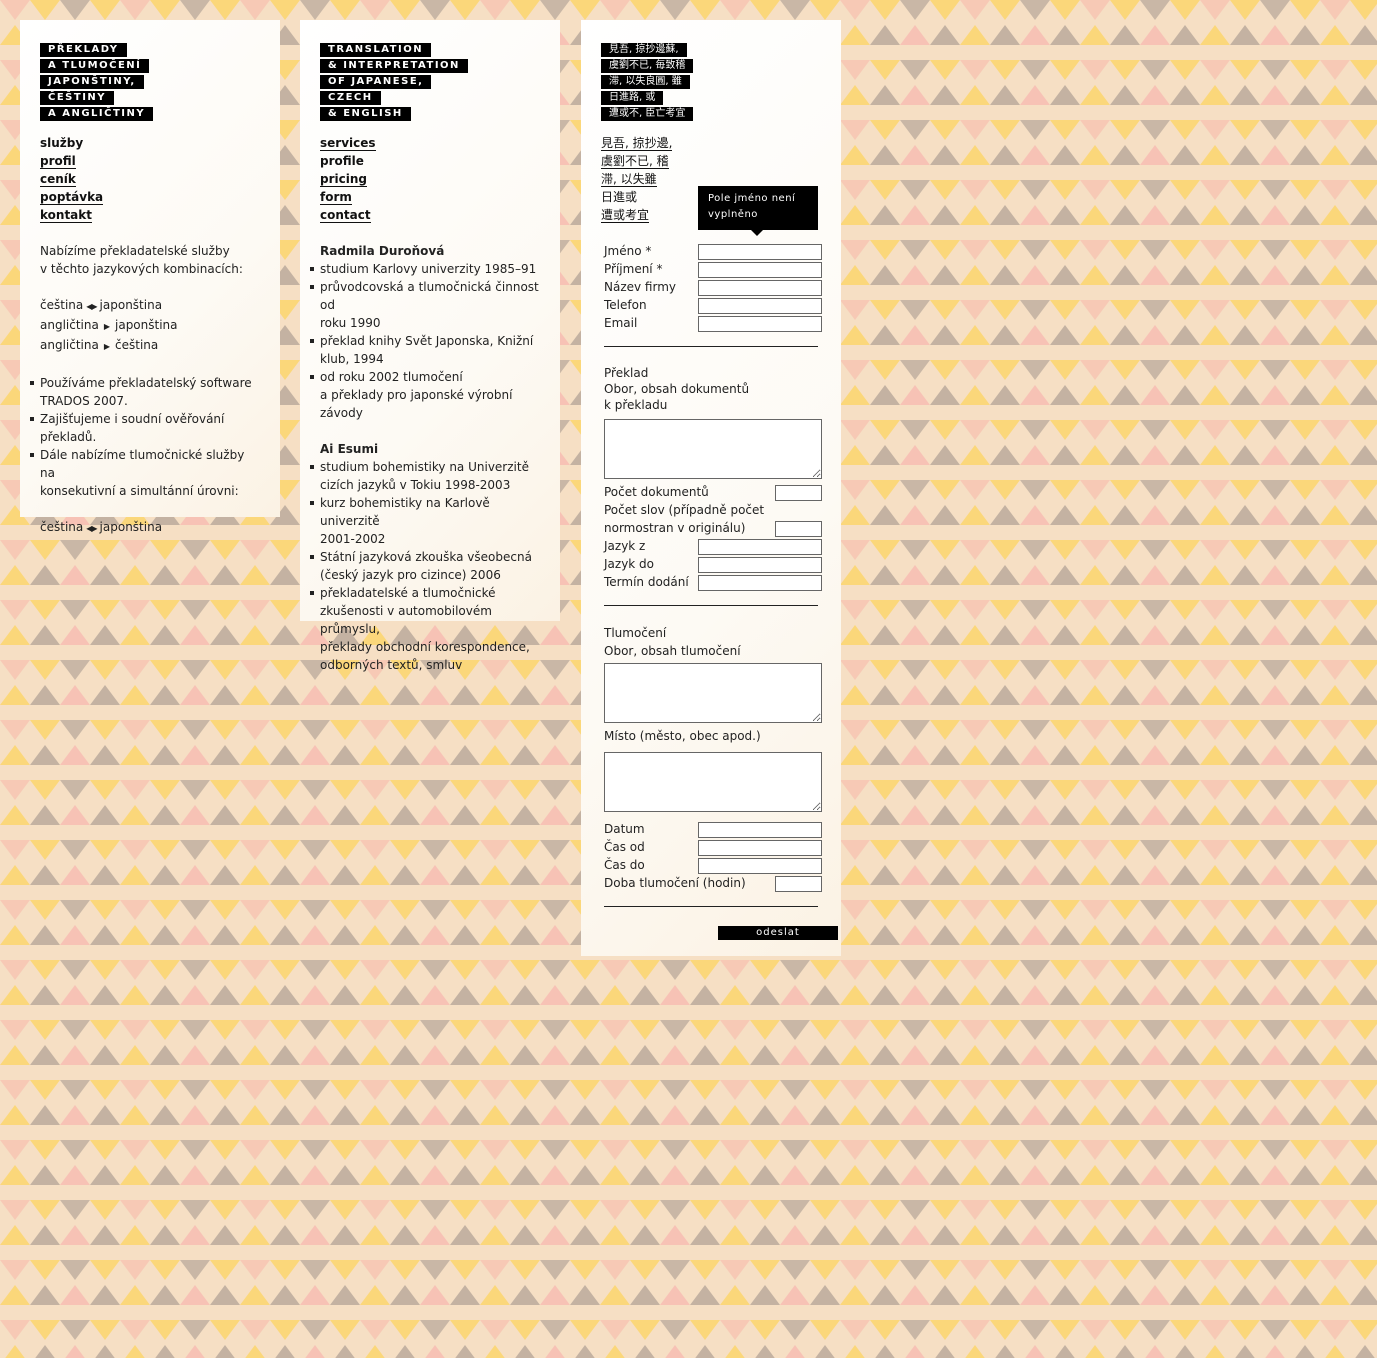 The height and width of the screenshot is (1358, 1377). Describe the element at coordinates (376, 50) in the screenshot. I see `logo-line: TRANSLATION` at that location.